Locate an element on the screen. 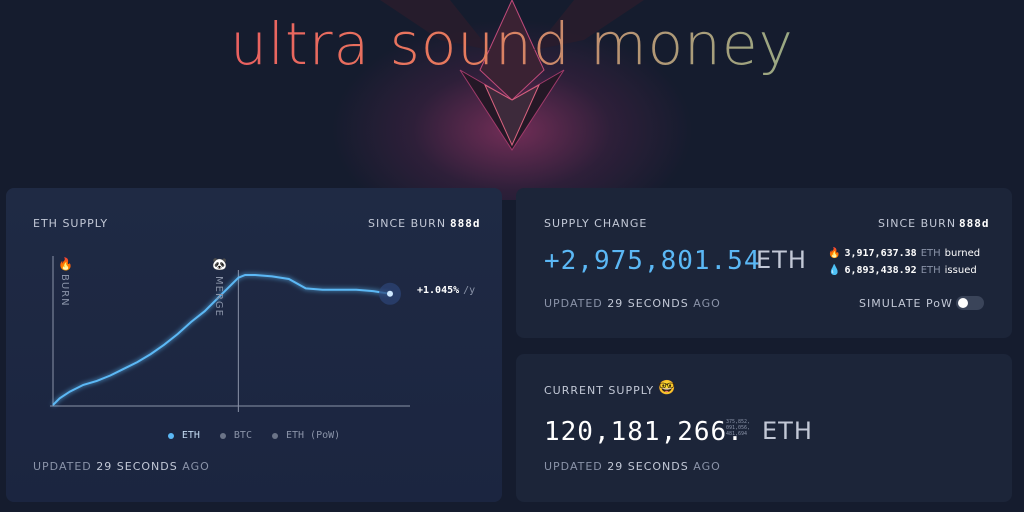 The height and width of the screenshot is (512, 1024). legend-btc-dot is located at coordinates (222, 435).